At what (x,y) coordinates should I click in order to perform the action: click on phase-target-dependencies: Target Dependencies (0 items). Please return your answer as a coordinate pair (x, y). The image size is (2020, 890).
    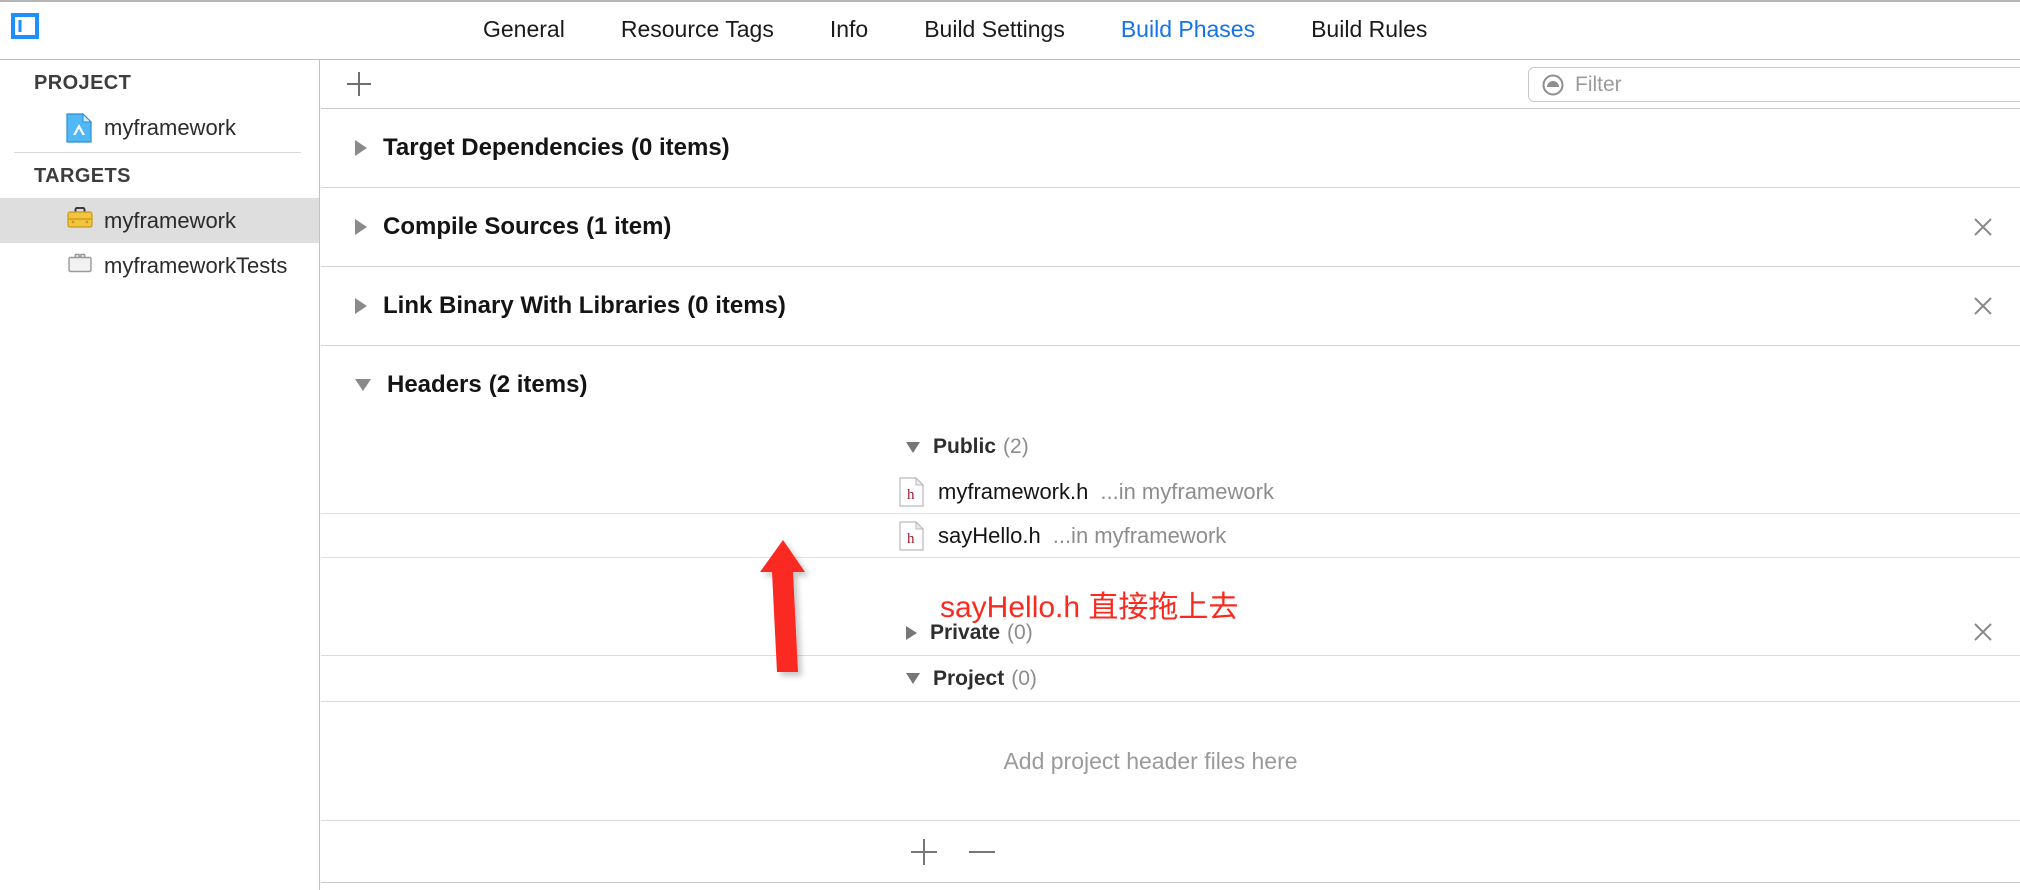
    Looking at the image, I should click on (1170, 148).